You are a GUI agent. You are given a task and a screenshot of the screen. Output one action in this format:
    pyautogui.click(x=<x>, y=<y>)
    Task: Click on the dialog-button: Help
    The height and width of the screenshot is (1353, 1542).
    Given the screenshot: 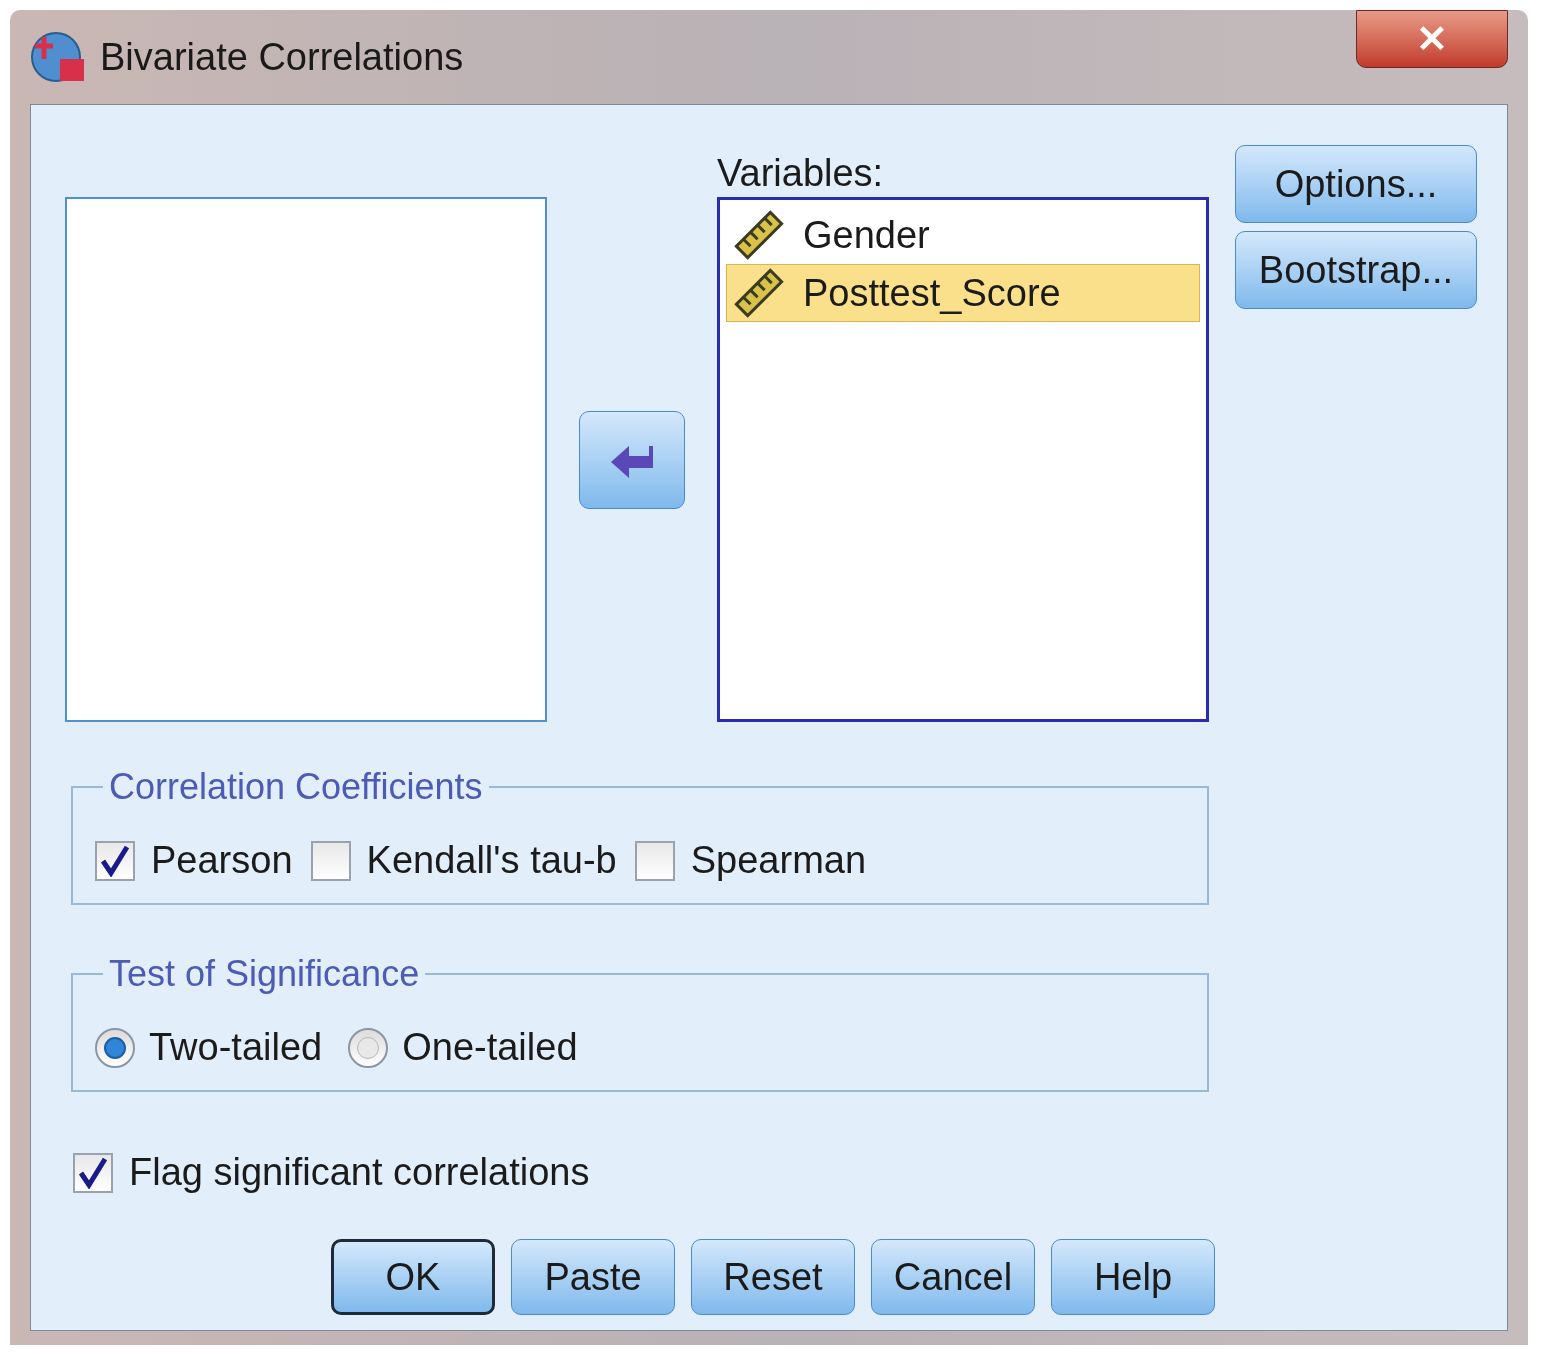 What is the action you would take?
    pyautogui.click(x=1133, y=1277)
    